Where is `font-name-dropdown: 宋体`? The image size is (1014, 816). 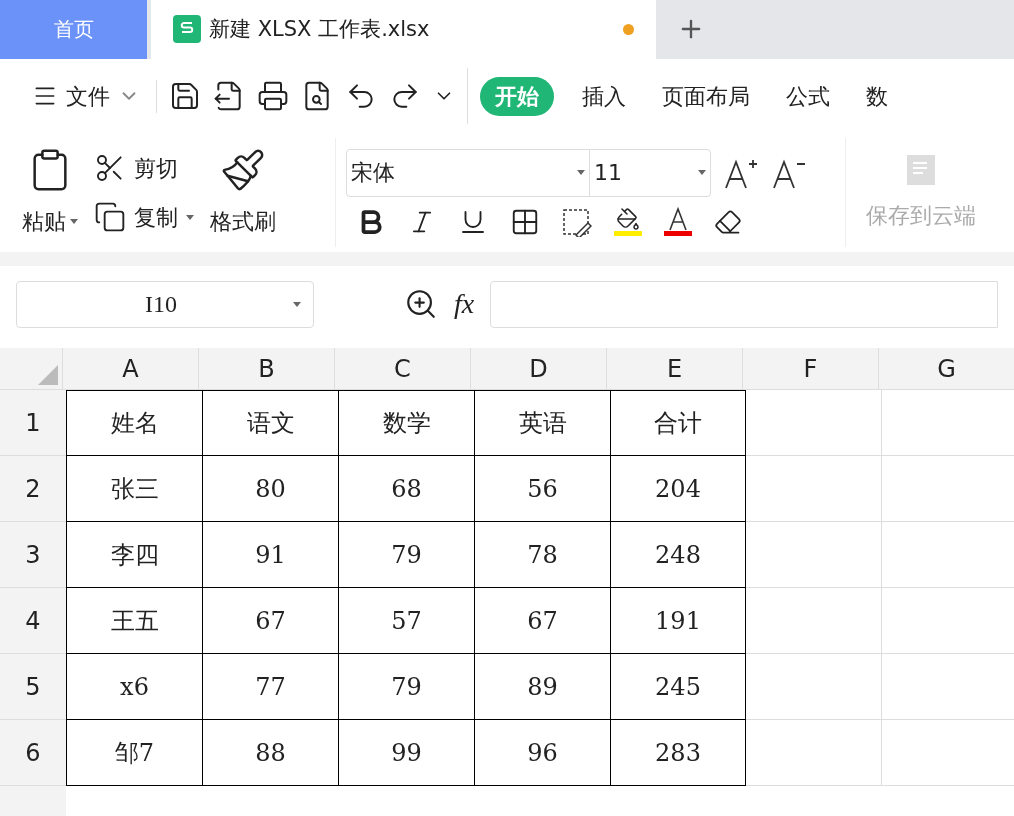 font-name-dropdown: 宋体 is located at coordinates (468, 172).